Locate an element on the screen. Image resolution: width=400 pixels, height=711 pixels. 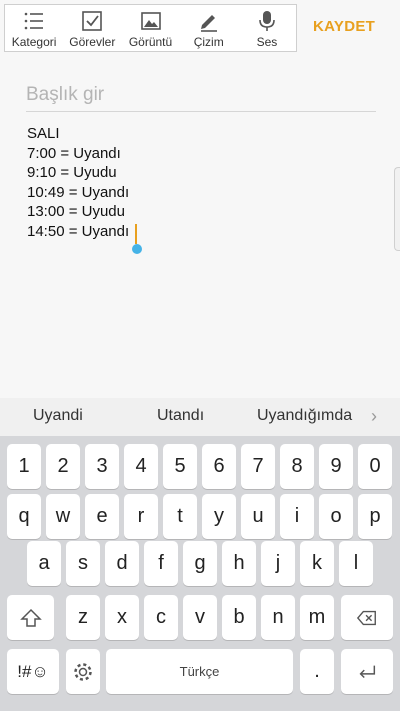
key-d: d is located at coordinates (122, 563).